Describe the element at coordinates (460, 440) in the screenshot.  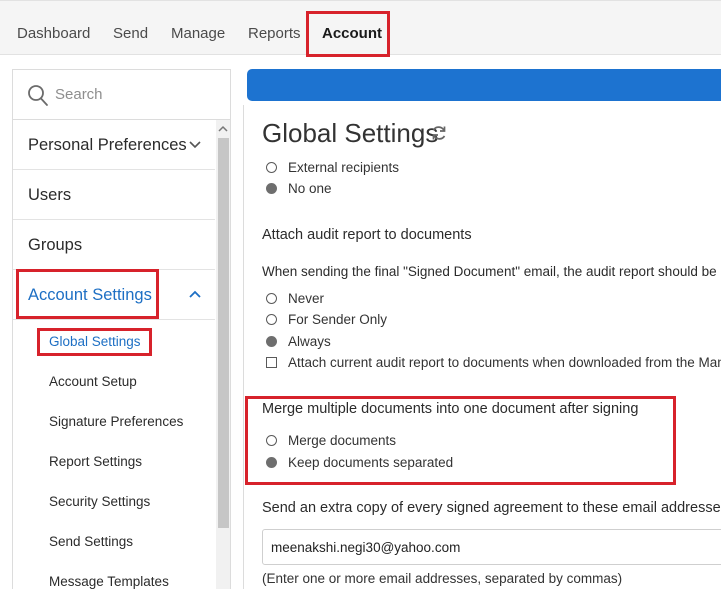
I see `highlight-box-merge-section` at that location.